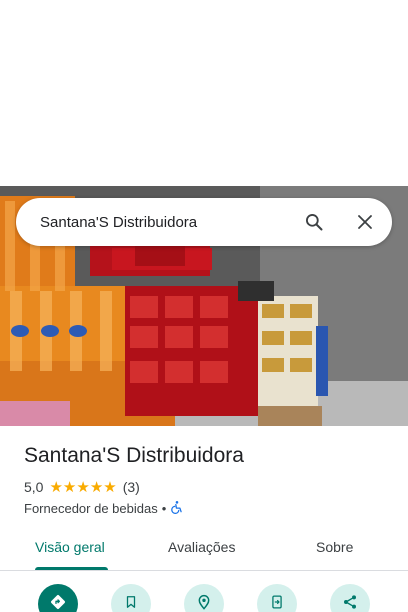 This screenshot has width=408, height=612. What do you see at coordinates (314, 222) in the screenshot?
I see `search-icon` at bounding box center [314, 222].